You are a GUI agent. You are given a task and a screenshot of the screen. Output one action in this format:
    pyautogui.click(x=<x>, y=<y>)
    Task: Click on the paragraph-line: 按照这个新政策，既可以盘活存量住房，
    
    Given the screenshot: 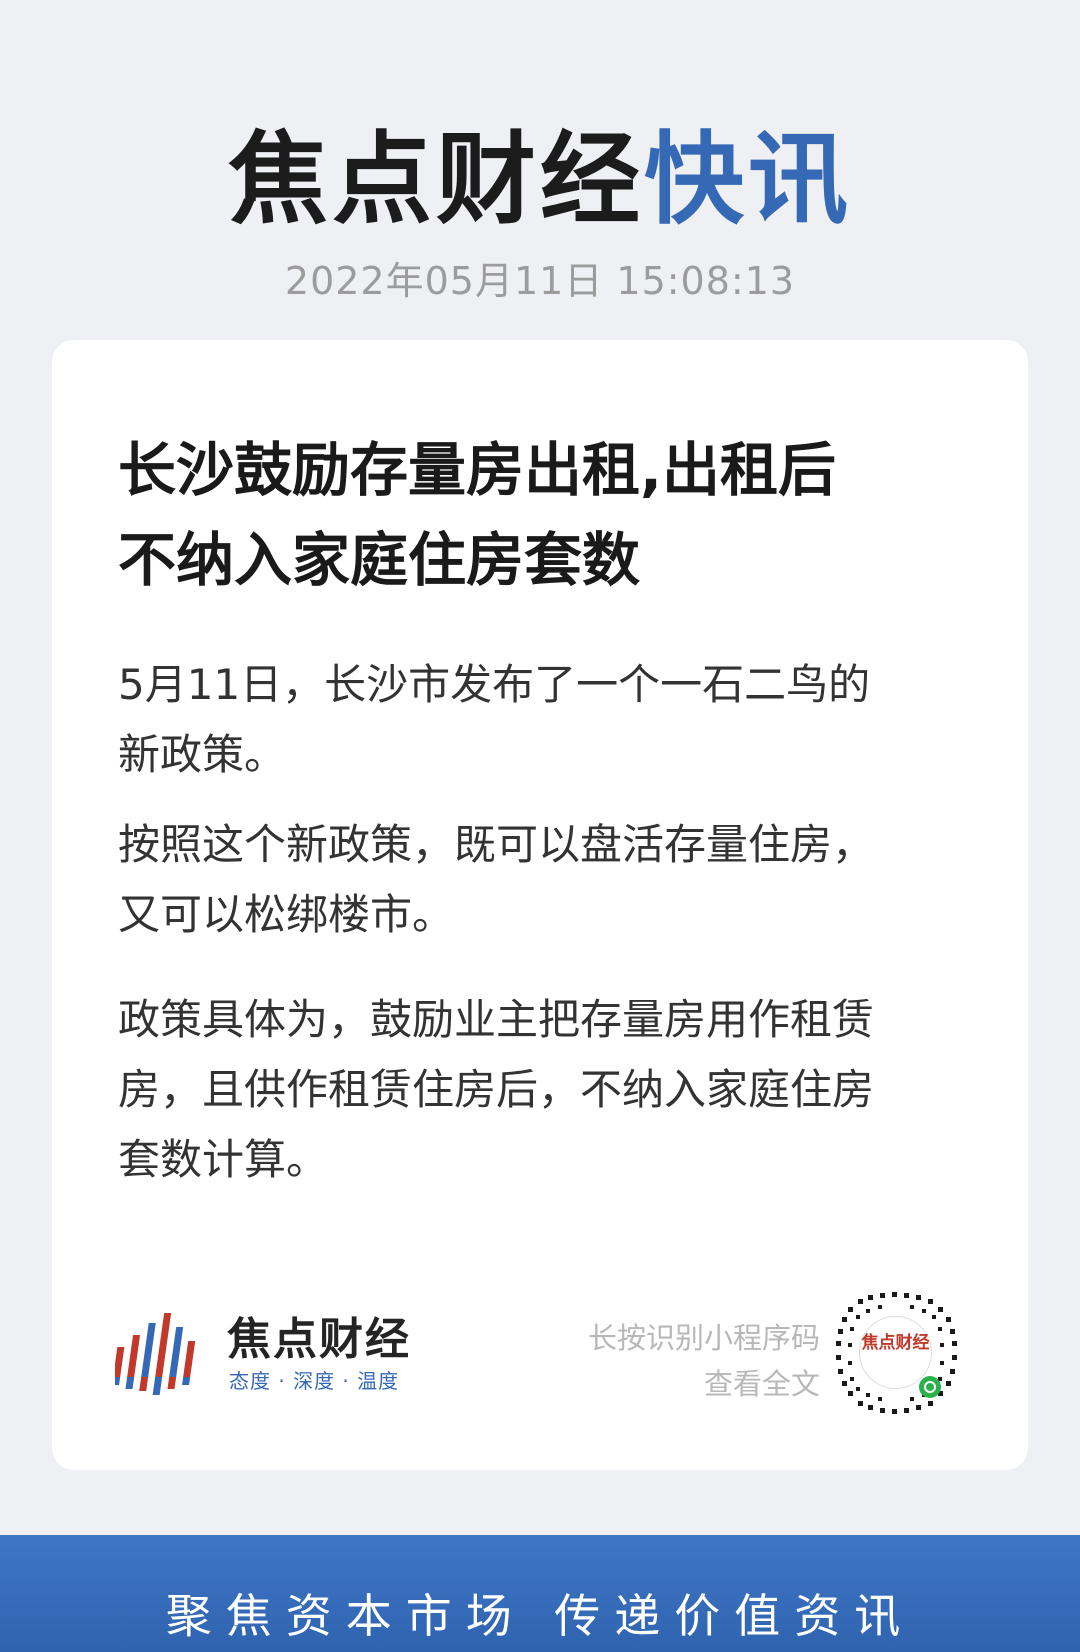 What is the action you would take?
    pyautogui.click(x=496, y=844)
    